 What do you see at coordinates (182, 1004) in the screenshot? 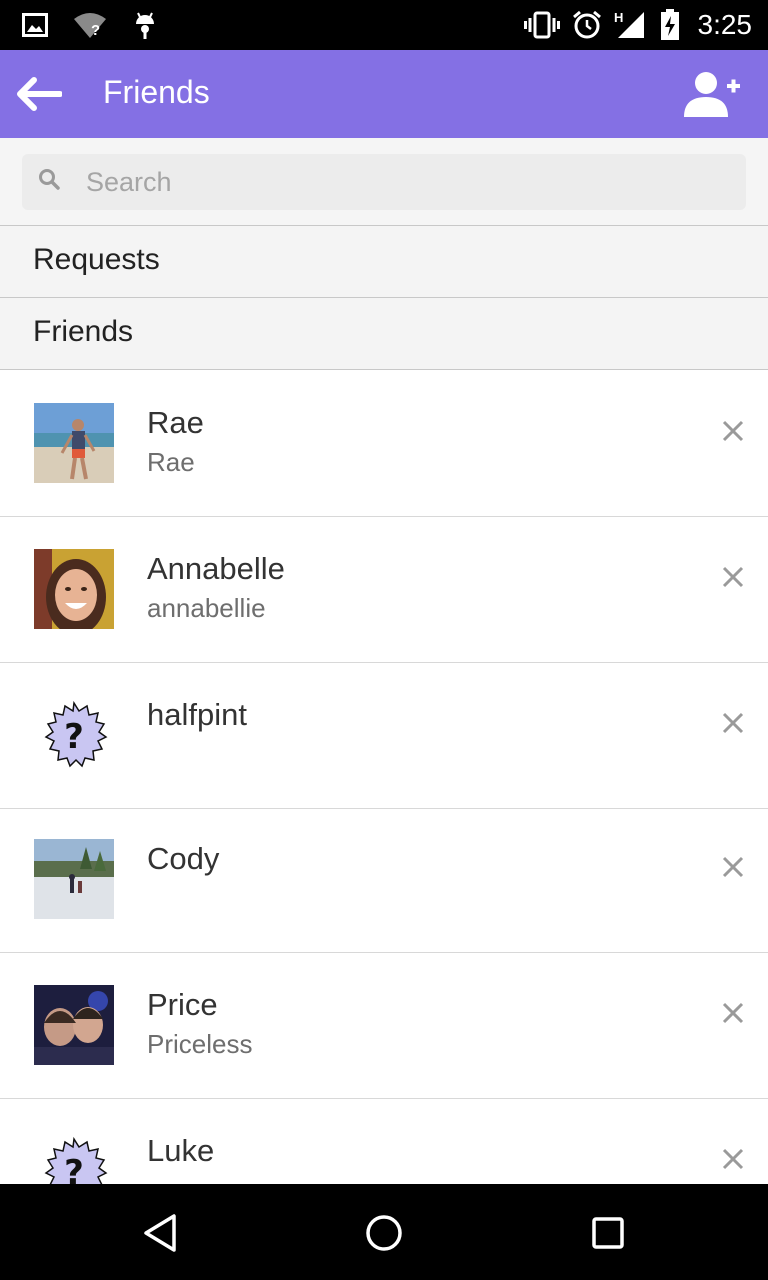
I see `friend-name: Price` at bounding box center [182, 1004].